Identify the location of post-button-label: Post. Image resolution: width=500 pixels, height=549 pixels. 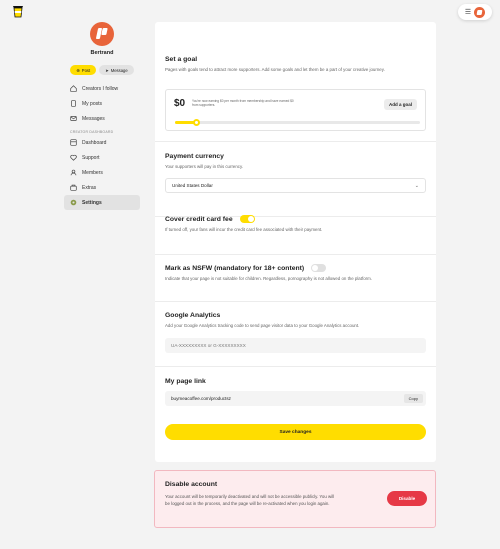
(86, 70).